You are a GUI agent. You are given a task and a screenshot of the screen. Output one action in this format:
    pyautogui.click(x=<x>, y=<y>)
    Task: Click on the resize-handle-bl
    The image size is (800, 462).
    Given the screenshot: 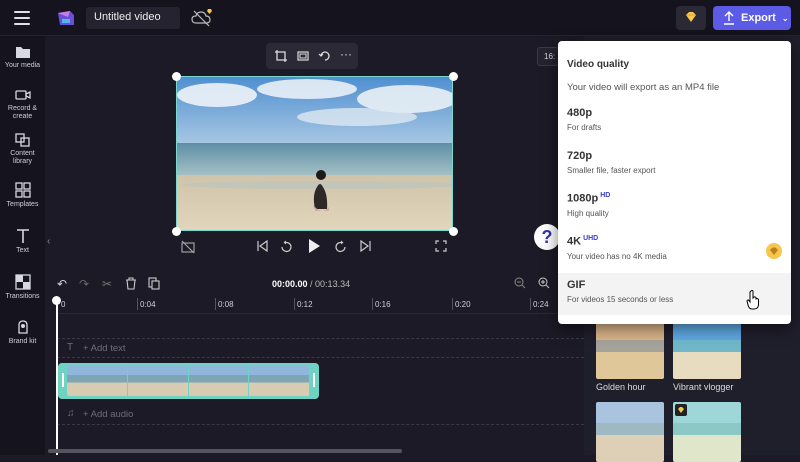 What is the action you would take?
    pyautogui.click(x=176, y=231)
    